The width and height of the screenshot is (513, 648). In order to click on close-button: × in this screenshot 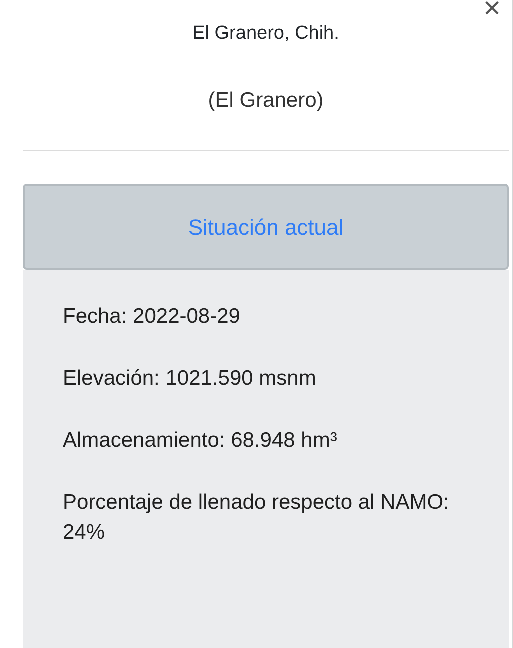, I will do `click(492, 12)`.